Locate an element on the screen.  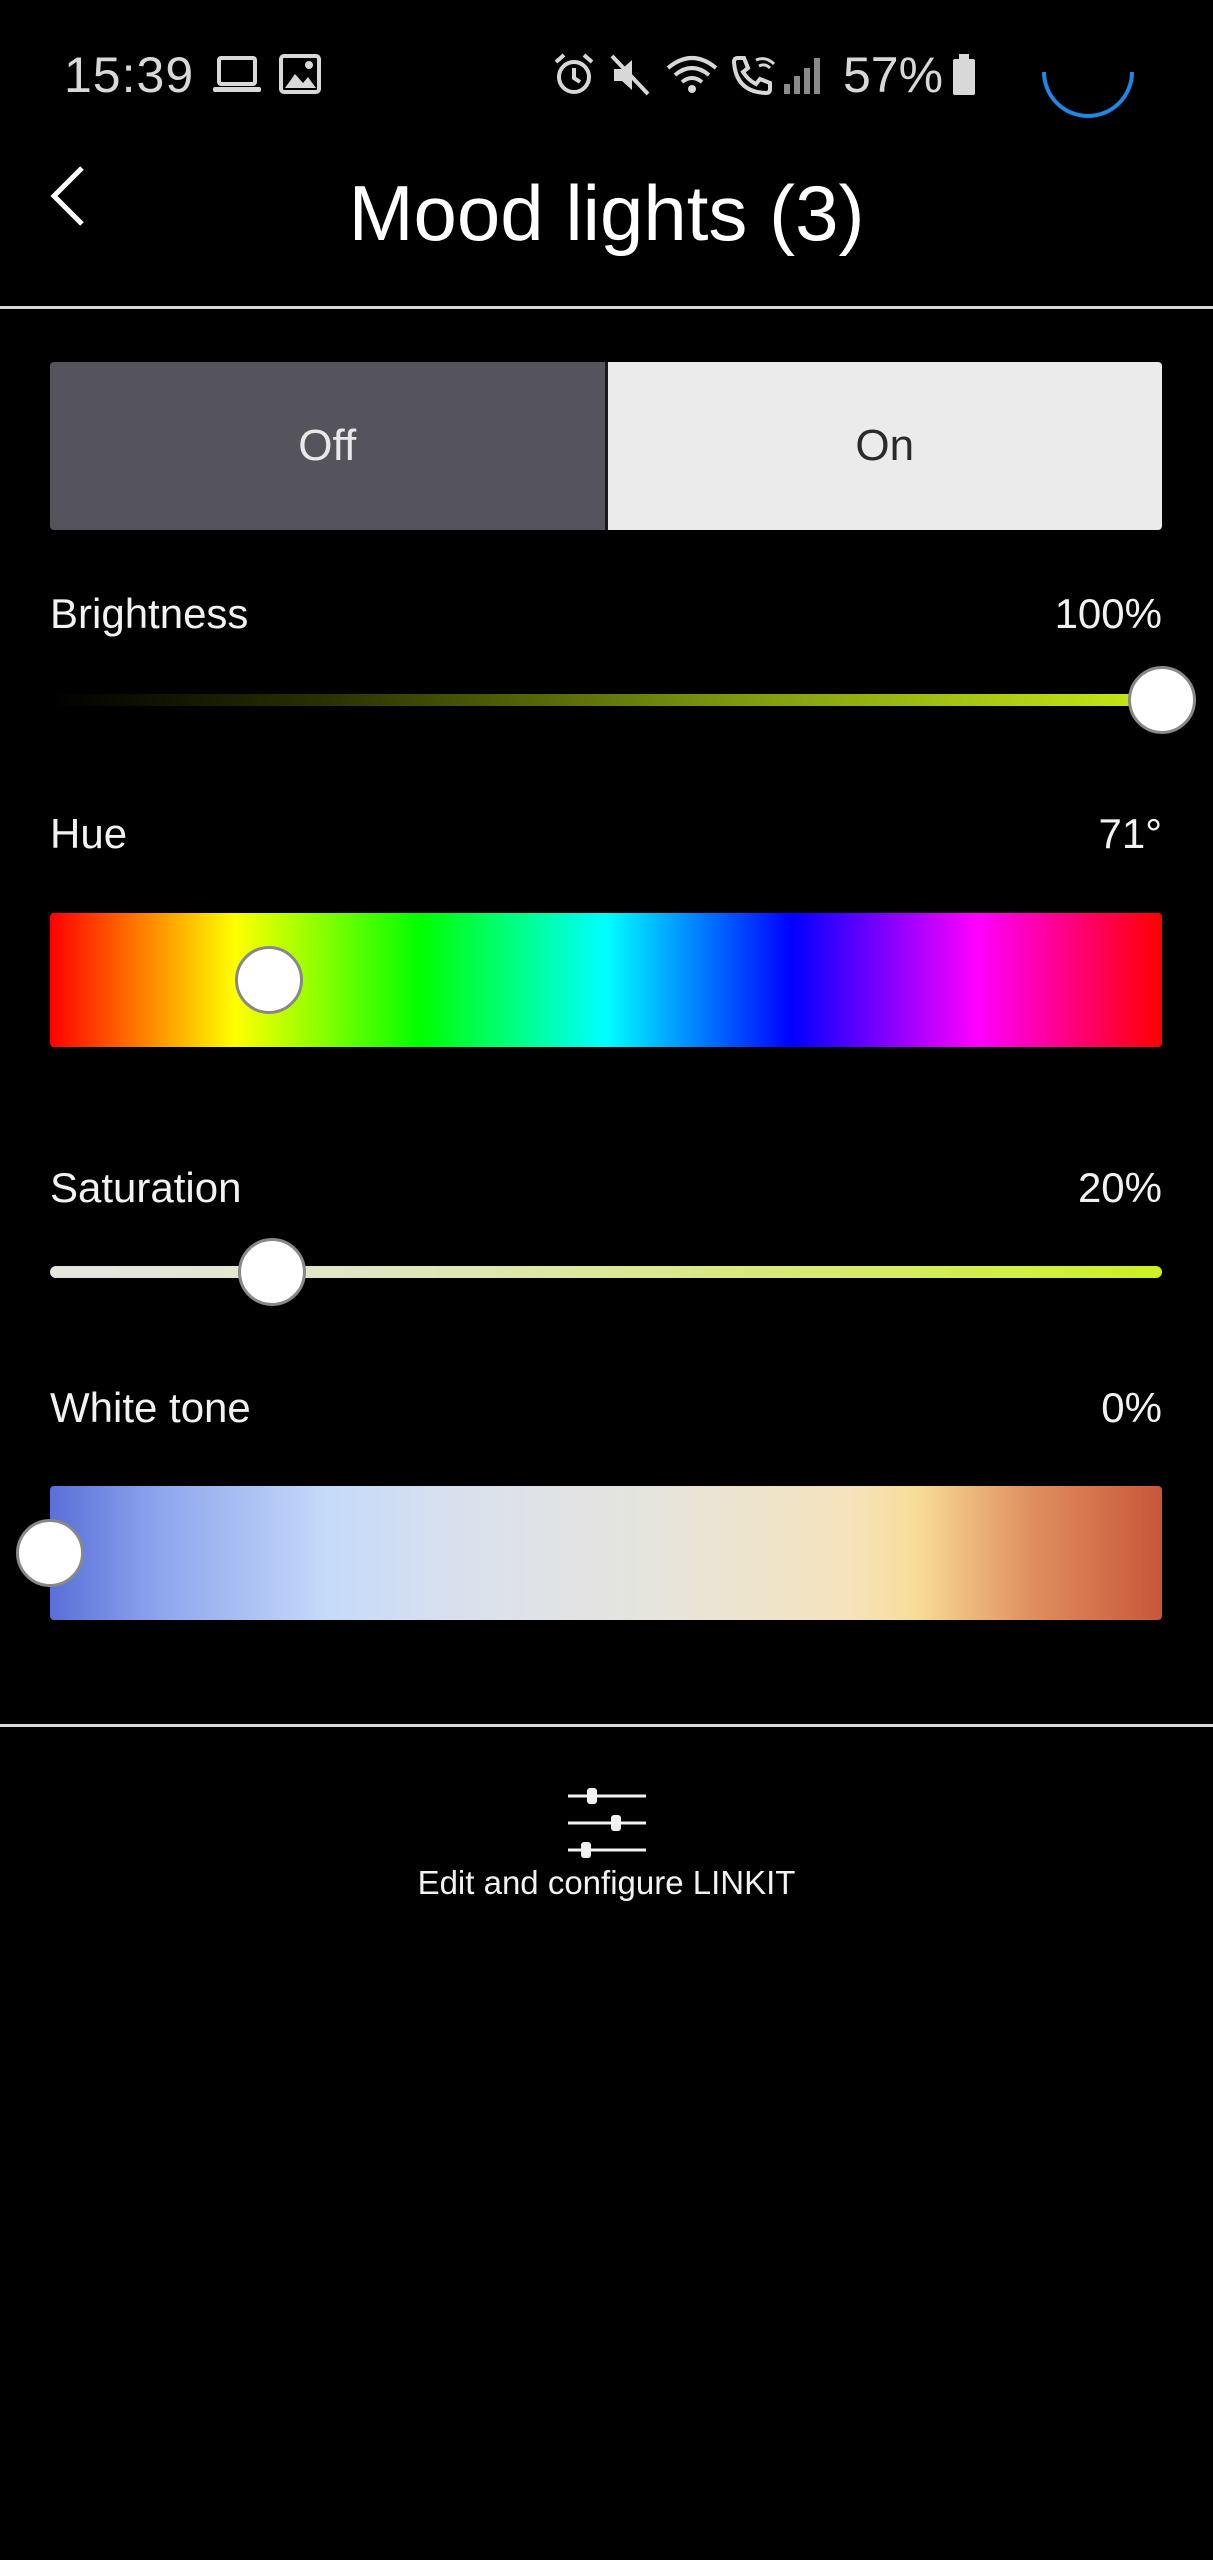
battery-percent: 57% is located at coordinates (893, 75).